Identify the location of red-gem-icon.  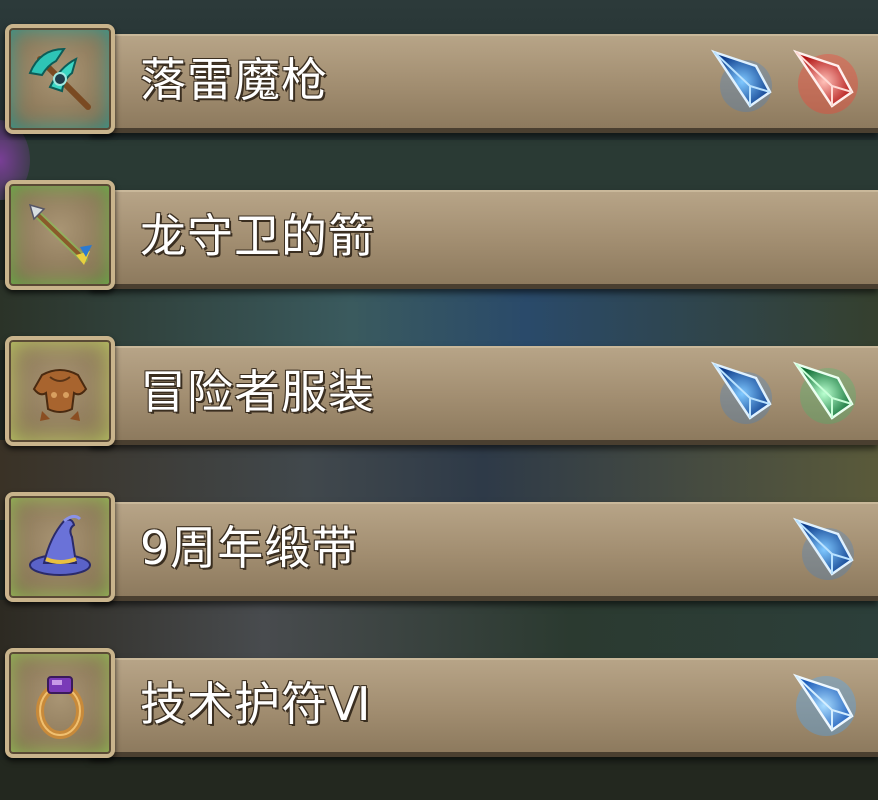
(825, 81).